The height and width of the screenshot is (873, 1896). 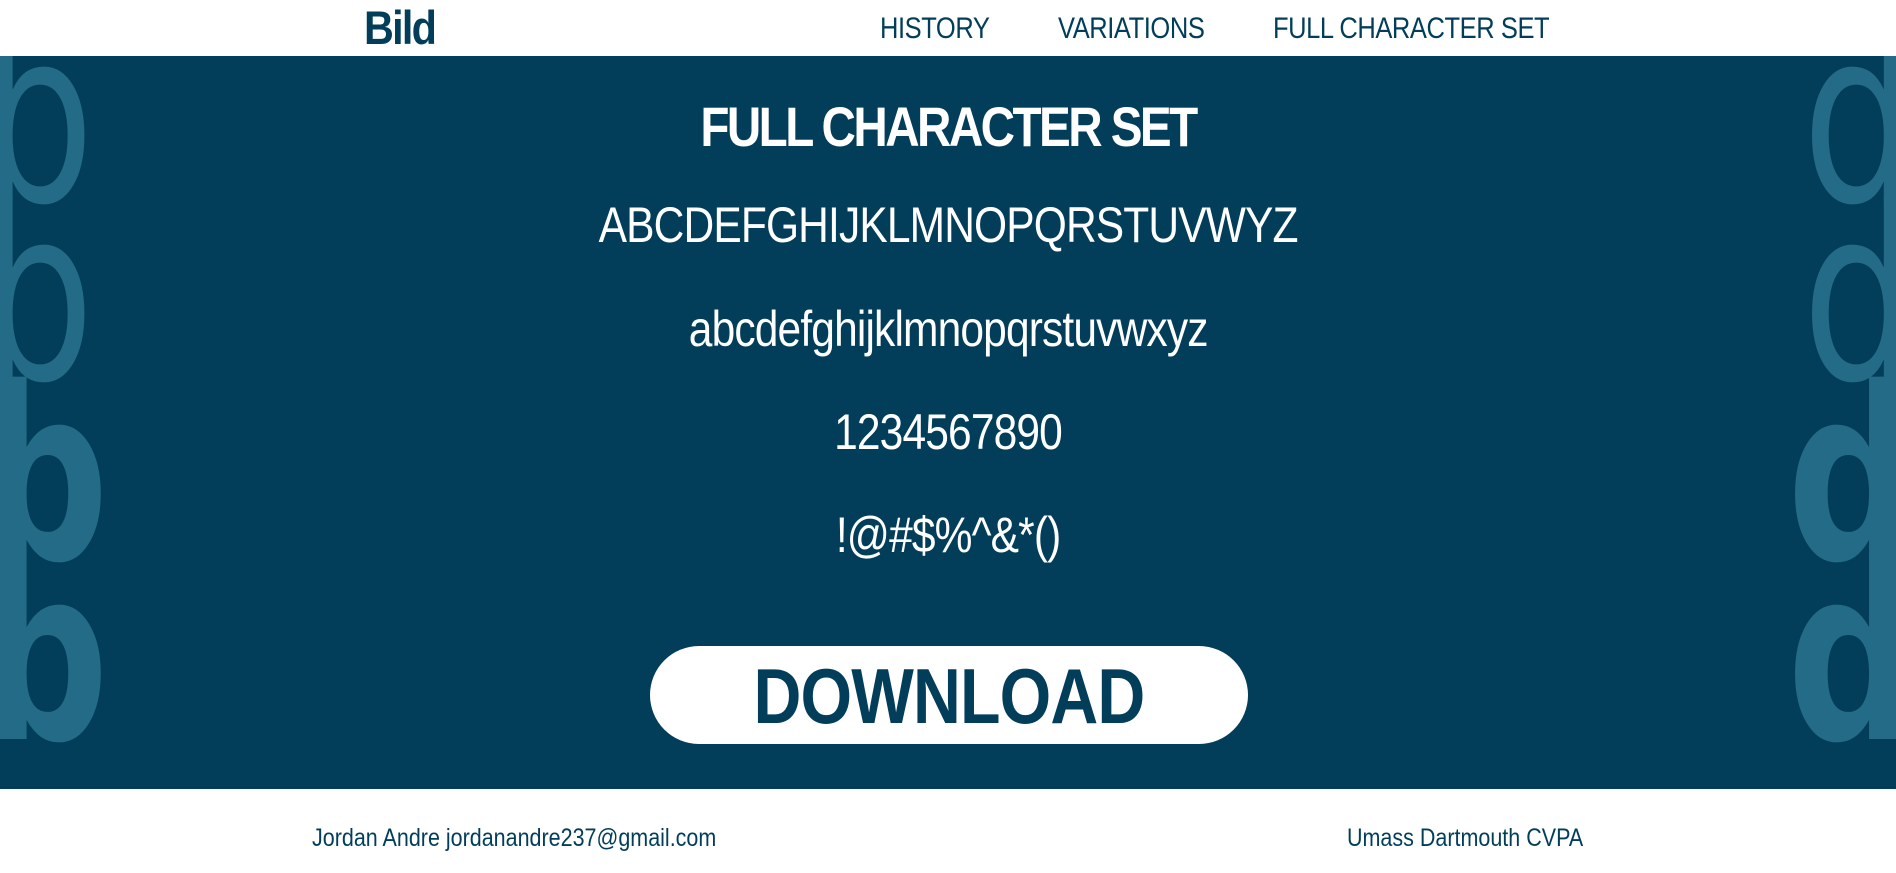 I want to click on symbols-text: !@#$%^&*(), so click(x=948, y=535).